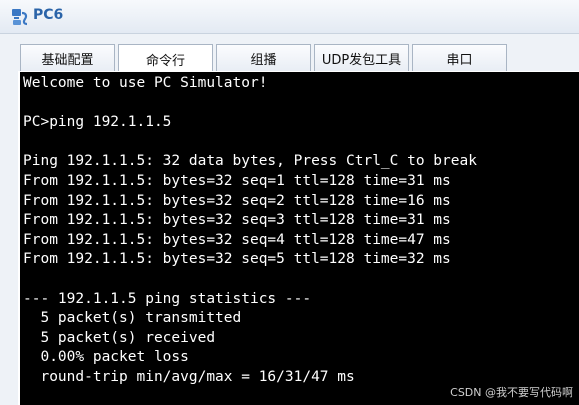 Image resolution: width=579 pixels, height=405 pixels. I want to click on terminal-line: --- 192.1.1.5 ping statistics ---, so click(167, 298).